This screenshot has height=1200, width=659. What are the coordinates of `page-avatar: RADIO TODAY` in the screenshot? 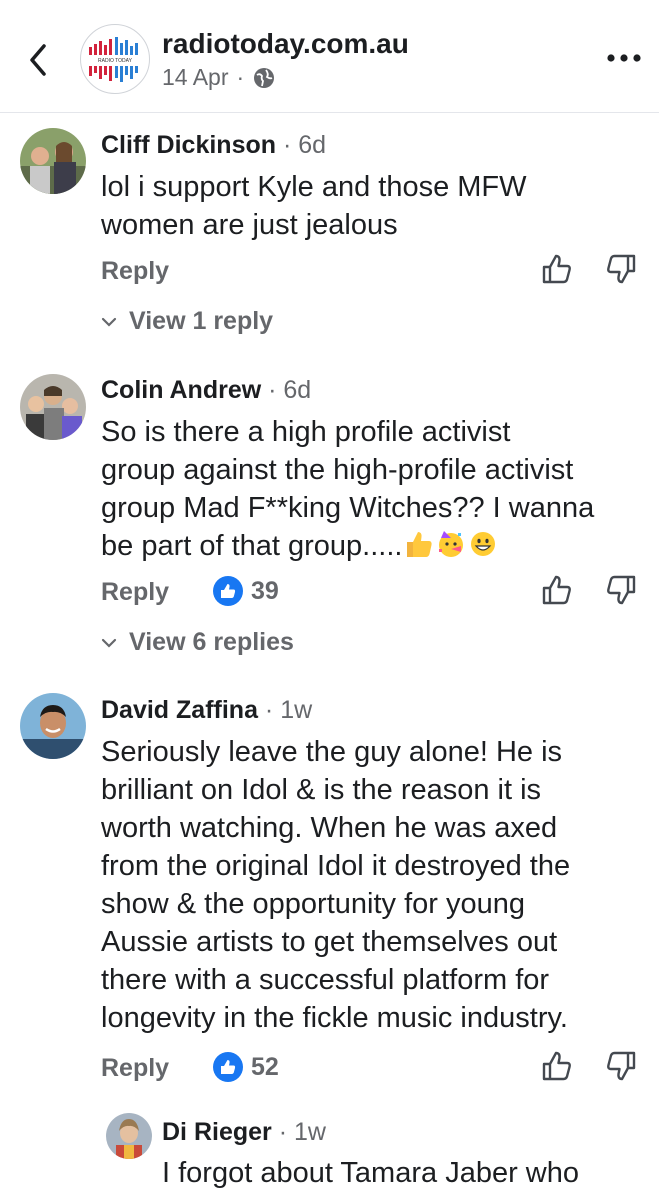 It's located at (115, 59).